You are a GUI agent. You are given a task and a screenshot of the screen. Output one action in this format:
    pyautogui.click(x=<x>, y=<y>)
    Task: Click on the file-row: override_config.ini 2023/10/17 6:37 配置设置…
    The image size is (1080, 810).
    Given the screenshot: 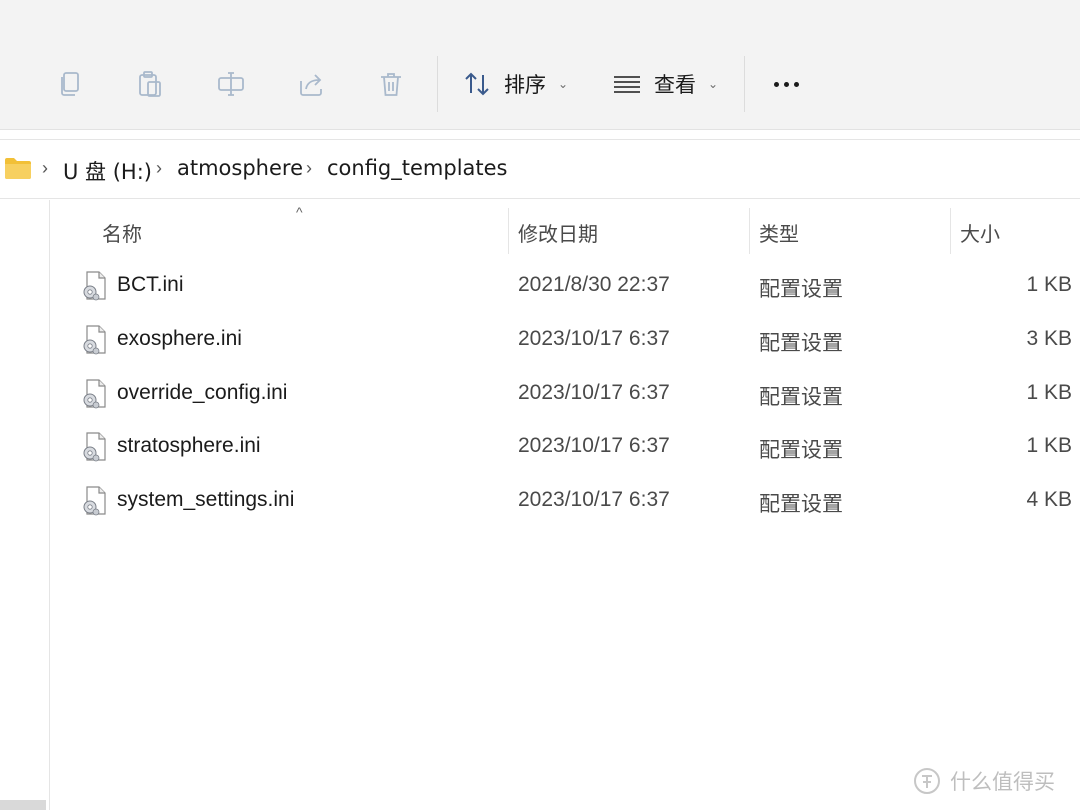 What is the action you would take?
    pyautogui.click(x=565, y=394)
    